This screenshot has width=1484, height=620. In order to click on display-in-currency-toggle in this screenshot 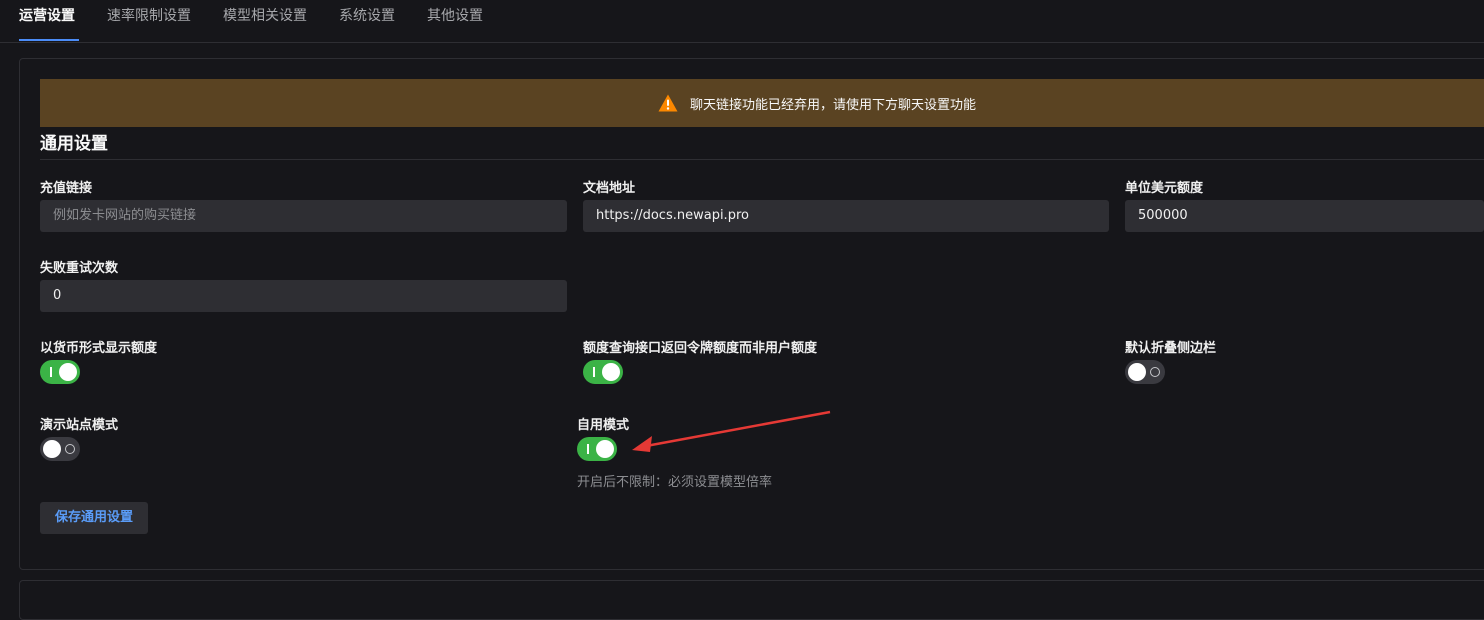, I will do `click(60, 372)`.